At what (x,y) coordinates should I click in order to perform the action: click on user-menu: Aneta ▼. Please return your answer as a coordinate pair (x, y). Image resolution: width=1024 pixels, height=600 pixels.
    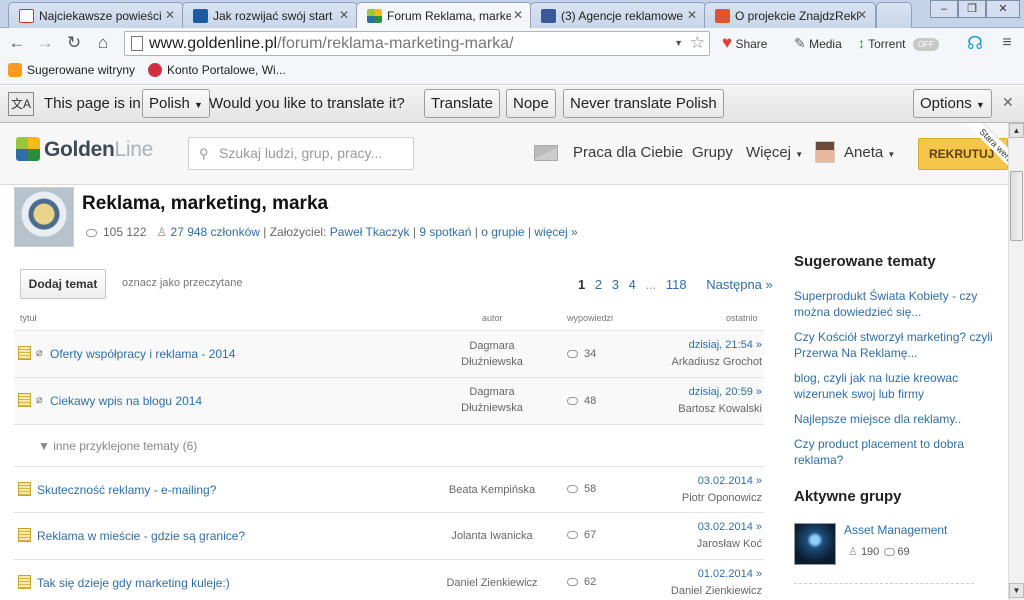
    Looking at the image, I should click on (869, 152).